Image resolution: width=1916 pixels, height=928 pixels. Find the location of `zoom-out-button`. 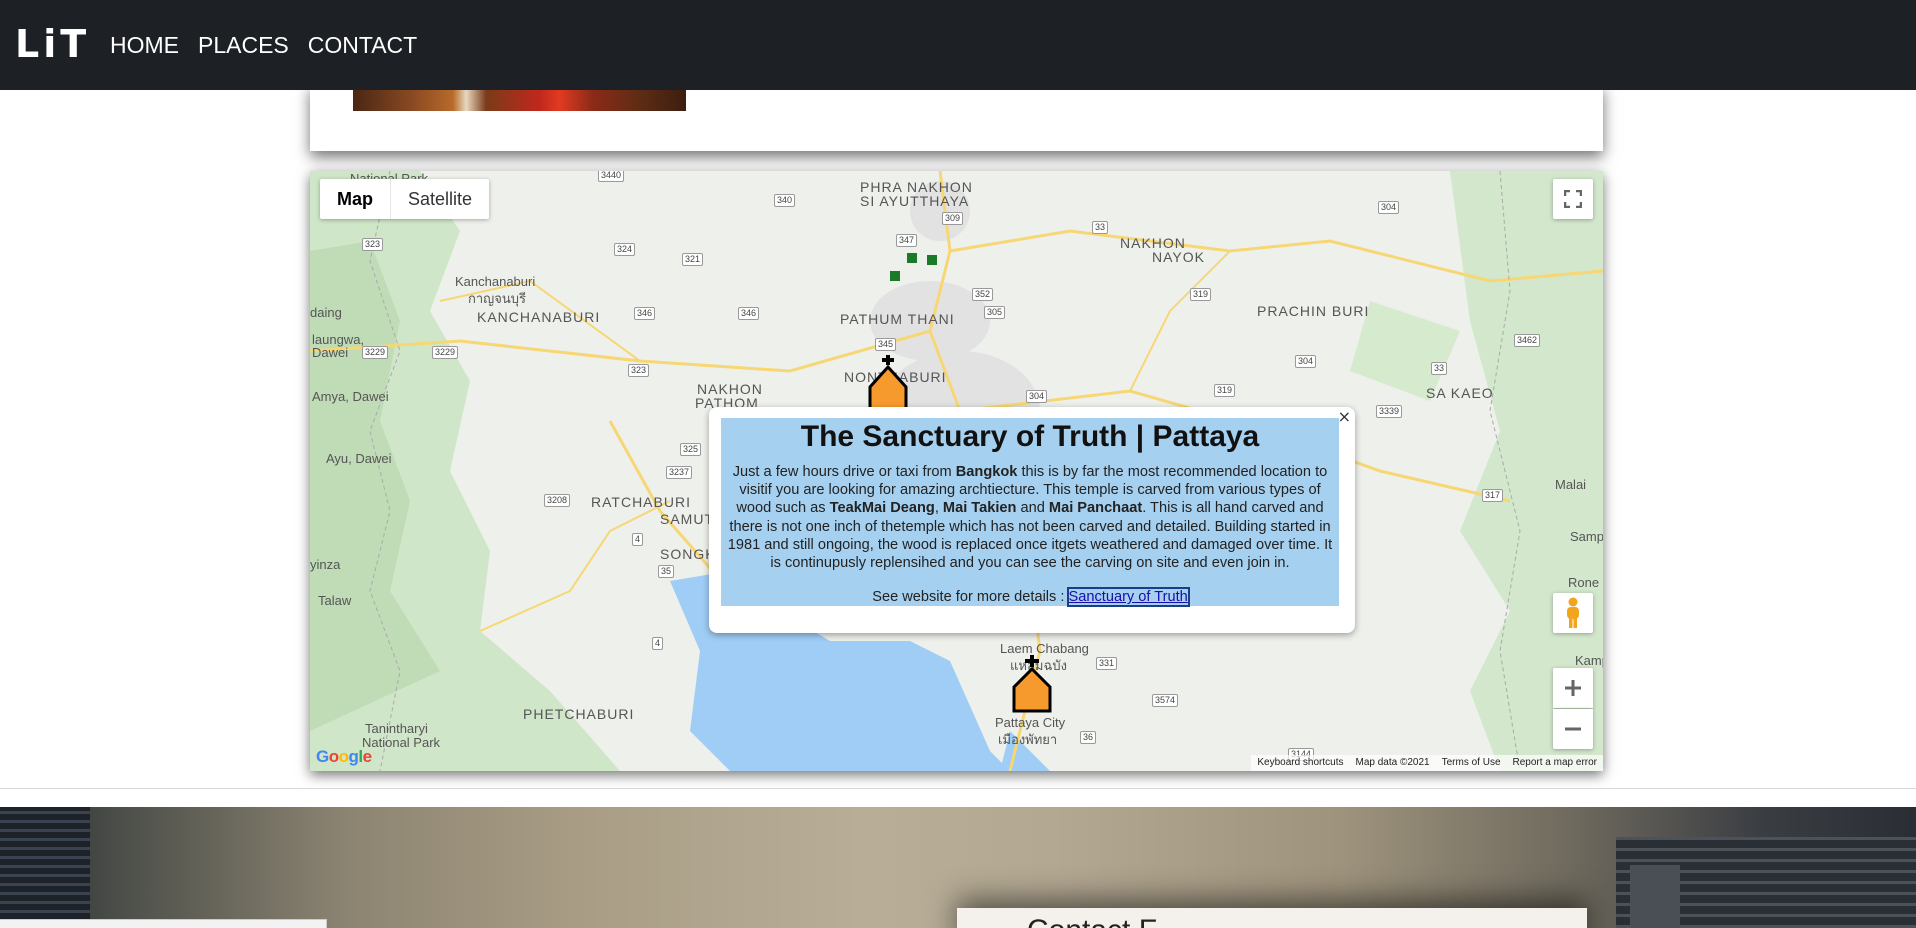

zoom-out-button is located at coordinates (1573, 729).